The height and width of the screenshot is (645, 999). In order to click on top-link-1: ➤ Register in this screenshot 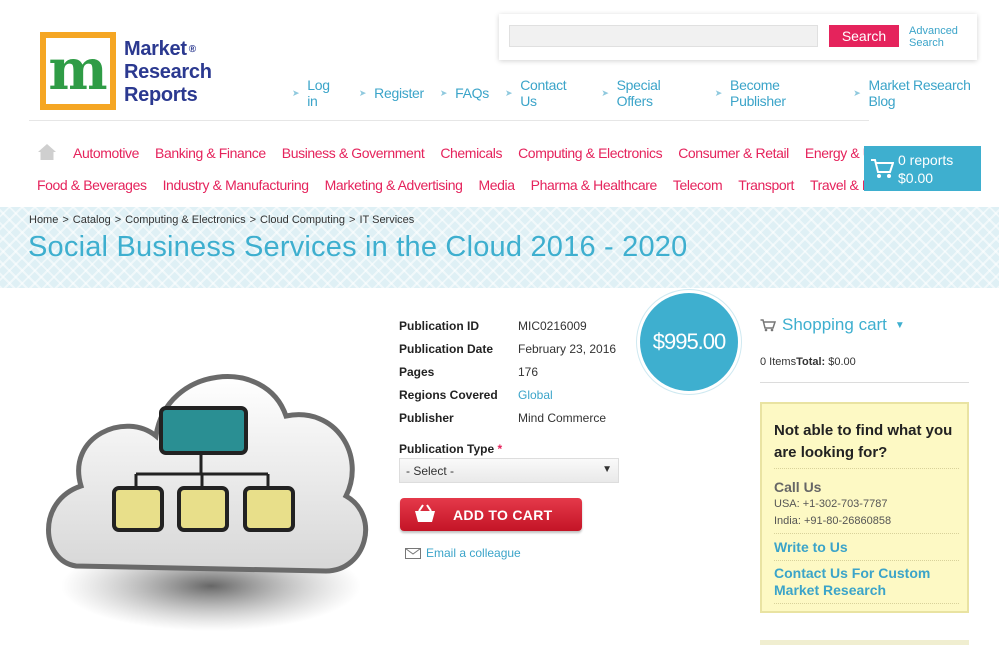, I will do `click(391, 93)`.